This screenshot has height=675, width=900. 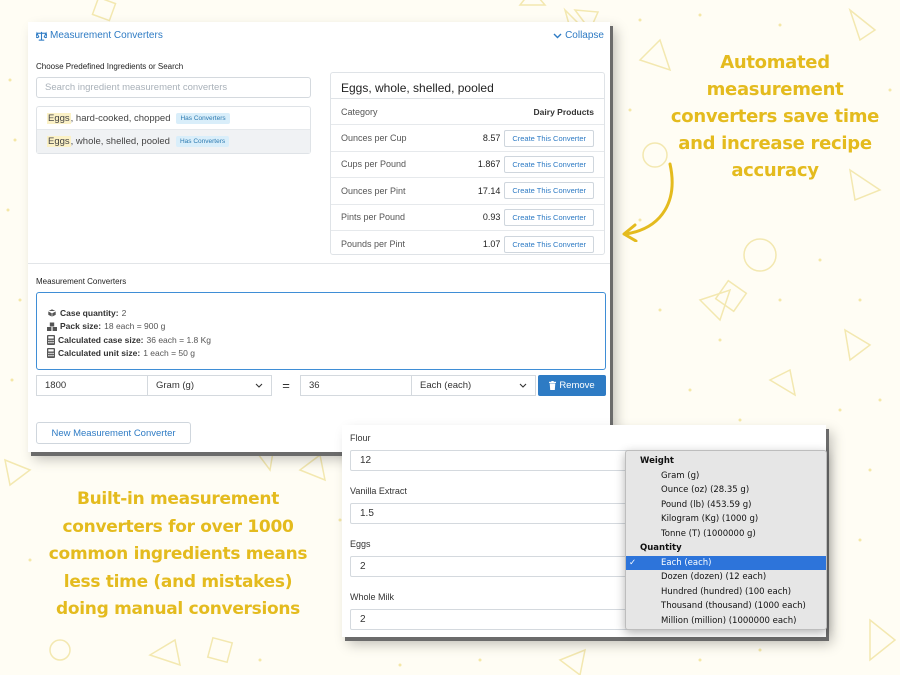 I want to click on right-value-input: 36, so click(x=356, y=385).